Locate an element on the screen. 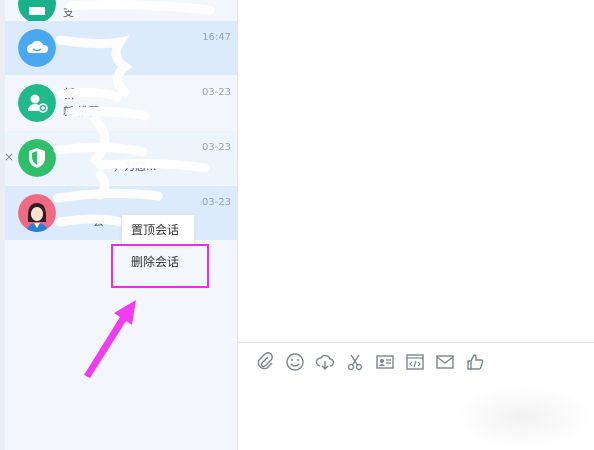 This screenshot has height=450, width=594. emoji-icon is located at coordinates (295, 362).